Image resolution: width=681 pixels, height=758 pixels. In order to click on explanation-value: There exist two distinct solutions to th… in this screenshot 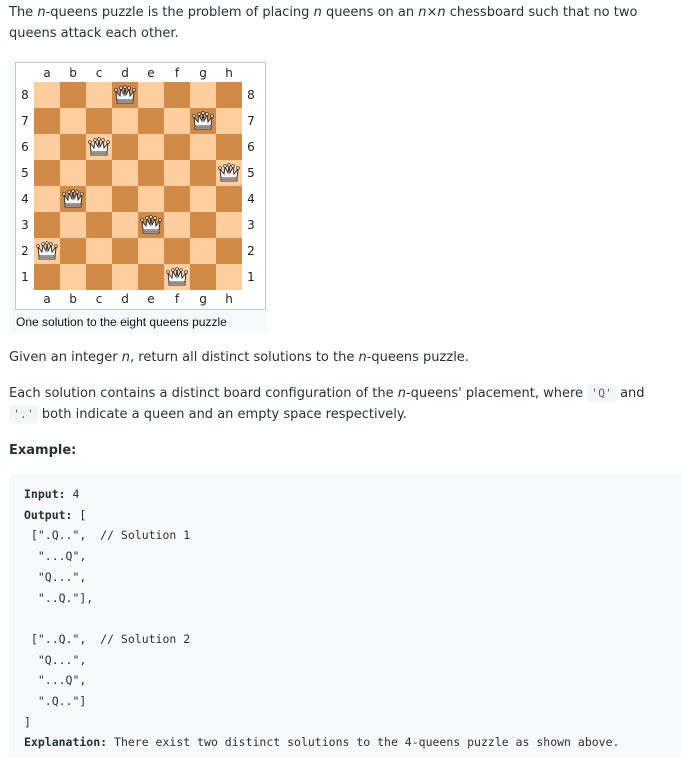, I will do `click(363, 742)`.